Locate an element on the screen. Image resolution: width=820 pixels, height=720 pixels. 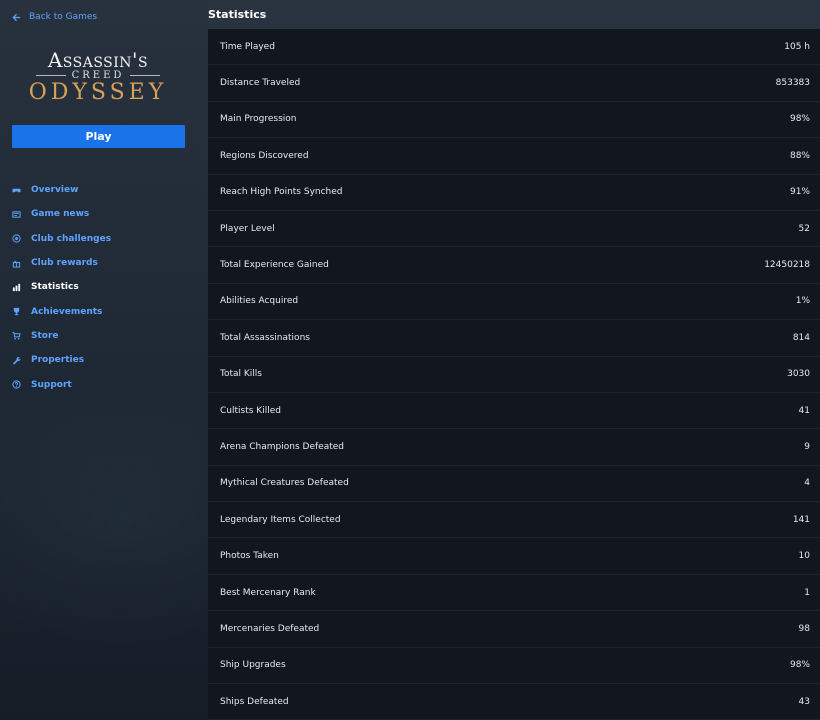
stat-row: Player Level 52 is located at coordinates (514, 229).